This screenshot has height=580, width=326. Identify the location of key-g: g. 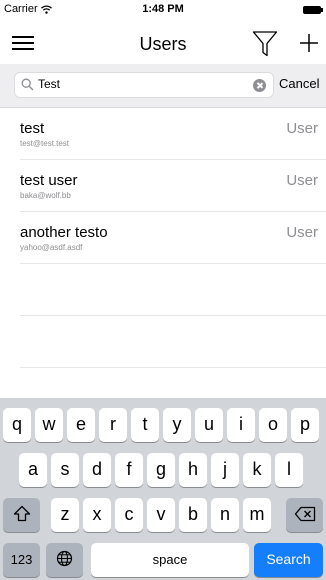
(161, 470).